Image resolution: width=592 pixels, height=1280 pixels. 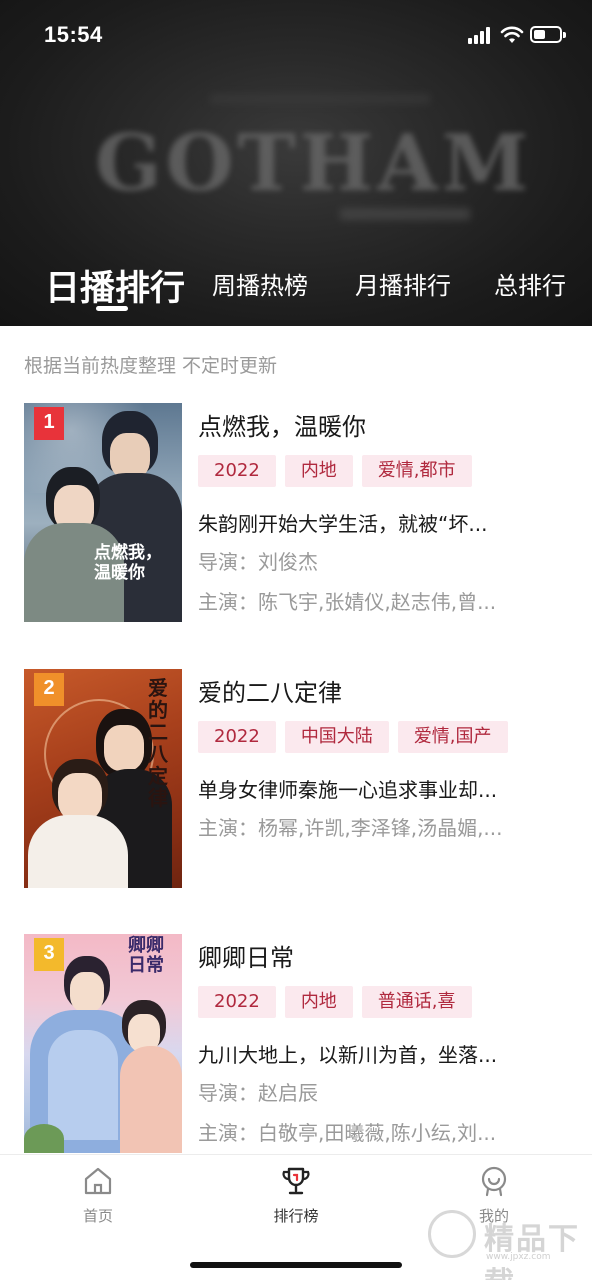 What do you see at coordinates (49, 954) in the screenshot?
I see `rank-badge: 3` at bounding box center [49, 954].